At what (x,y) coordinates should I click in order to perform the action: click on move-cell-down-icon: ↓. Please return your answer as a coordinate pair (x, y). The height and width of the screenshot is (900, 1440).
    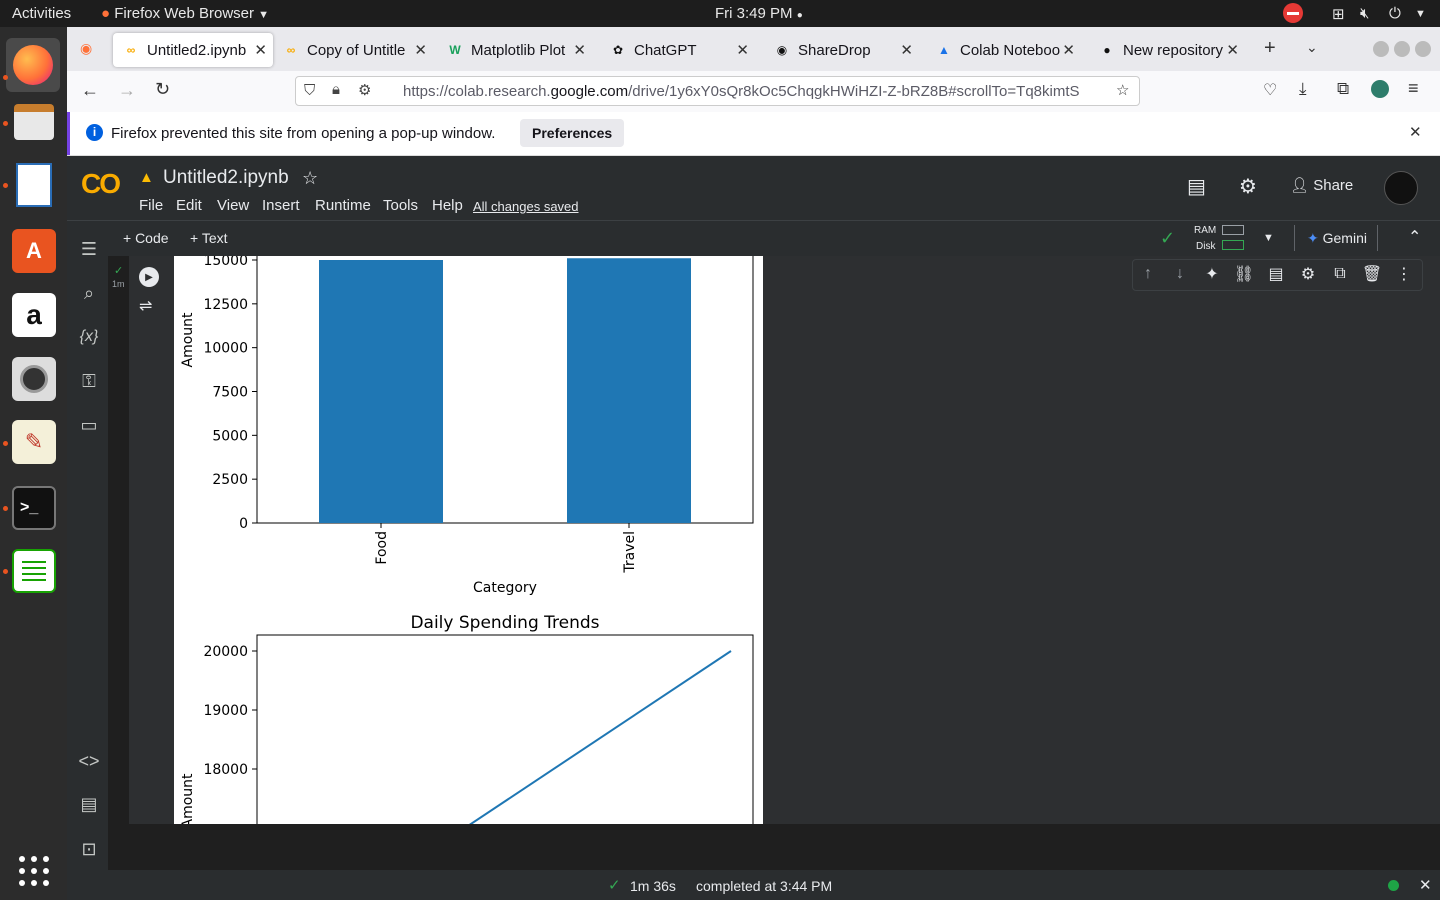
    Looking at the image, I should click on (1180, 274).